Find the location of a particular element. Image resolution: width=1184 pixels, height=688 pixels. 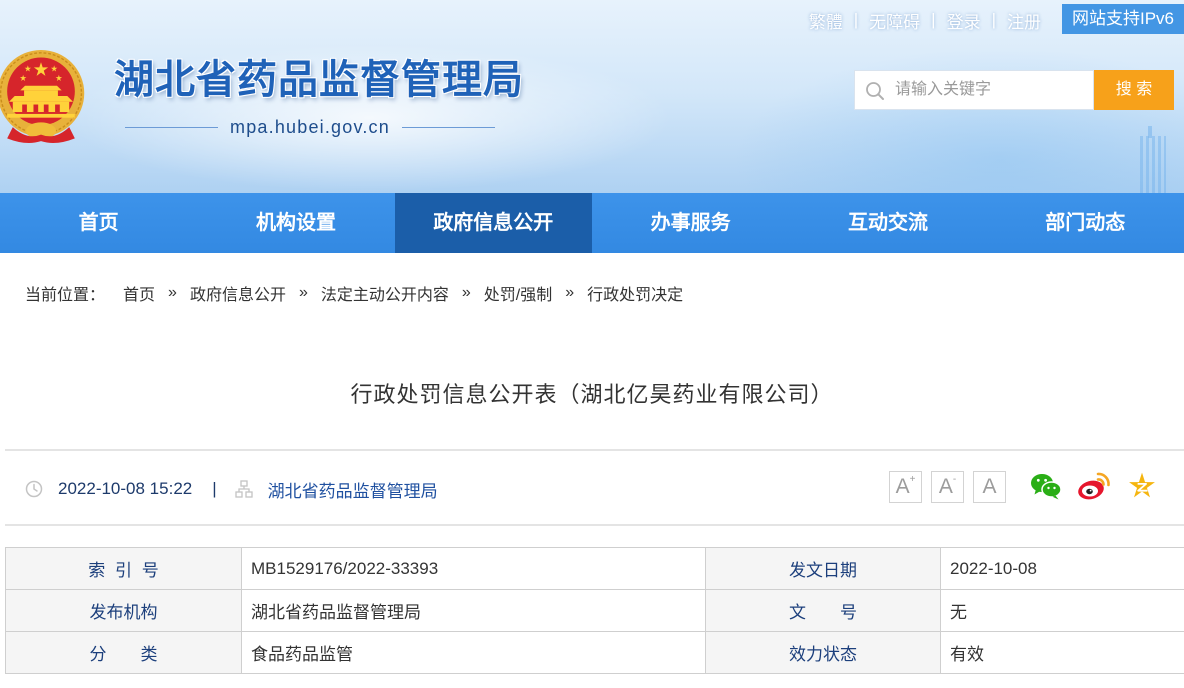

issue-date-value: 2022-10-08 is located at coordinates (1062, 568).